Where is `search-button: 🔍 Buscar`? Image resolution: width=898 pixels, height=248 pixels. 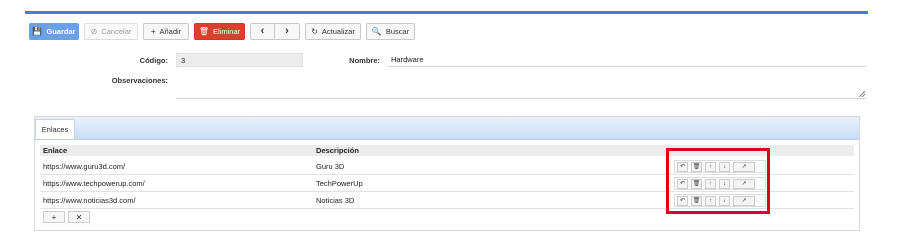
search-button: 🔍 Buscar is located at coordinates (390, 31).